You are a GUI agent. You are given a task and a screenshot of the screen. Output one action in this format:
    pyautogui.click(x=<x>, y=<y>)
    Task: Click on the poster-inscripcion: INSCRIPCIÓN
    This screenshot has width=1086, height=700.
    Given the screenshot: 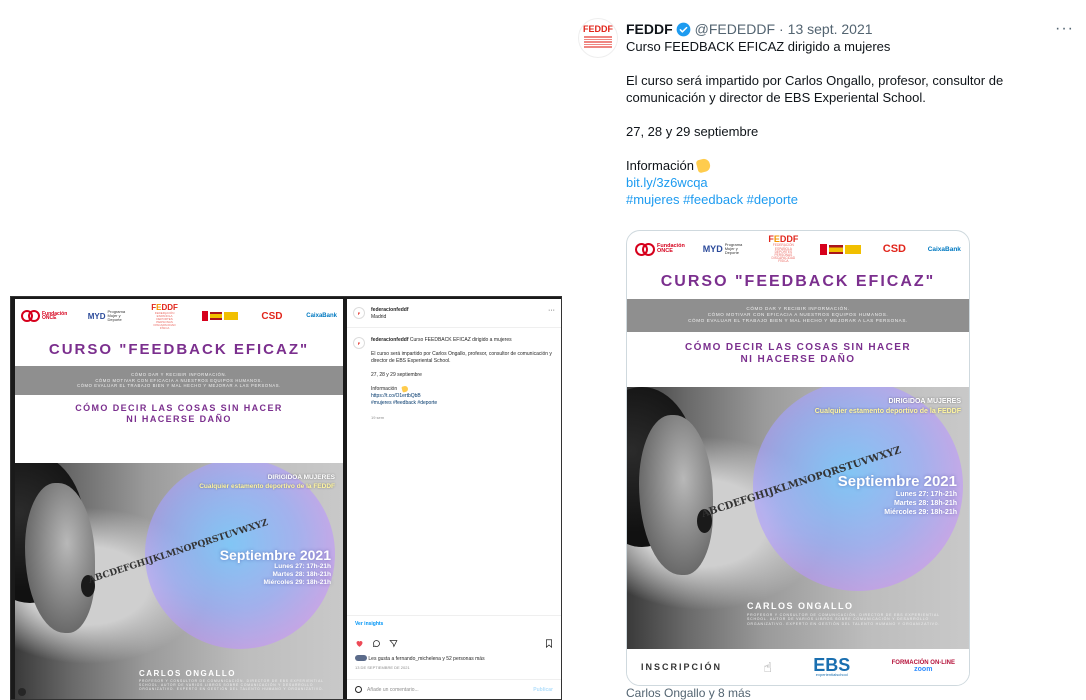 What is the action you would take?
    pyautogui.click(x=682, y=667)
    